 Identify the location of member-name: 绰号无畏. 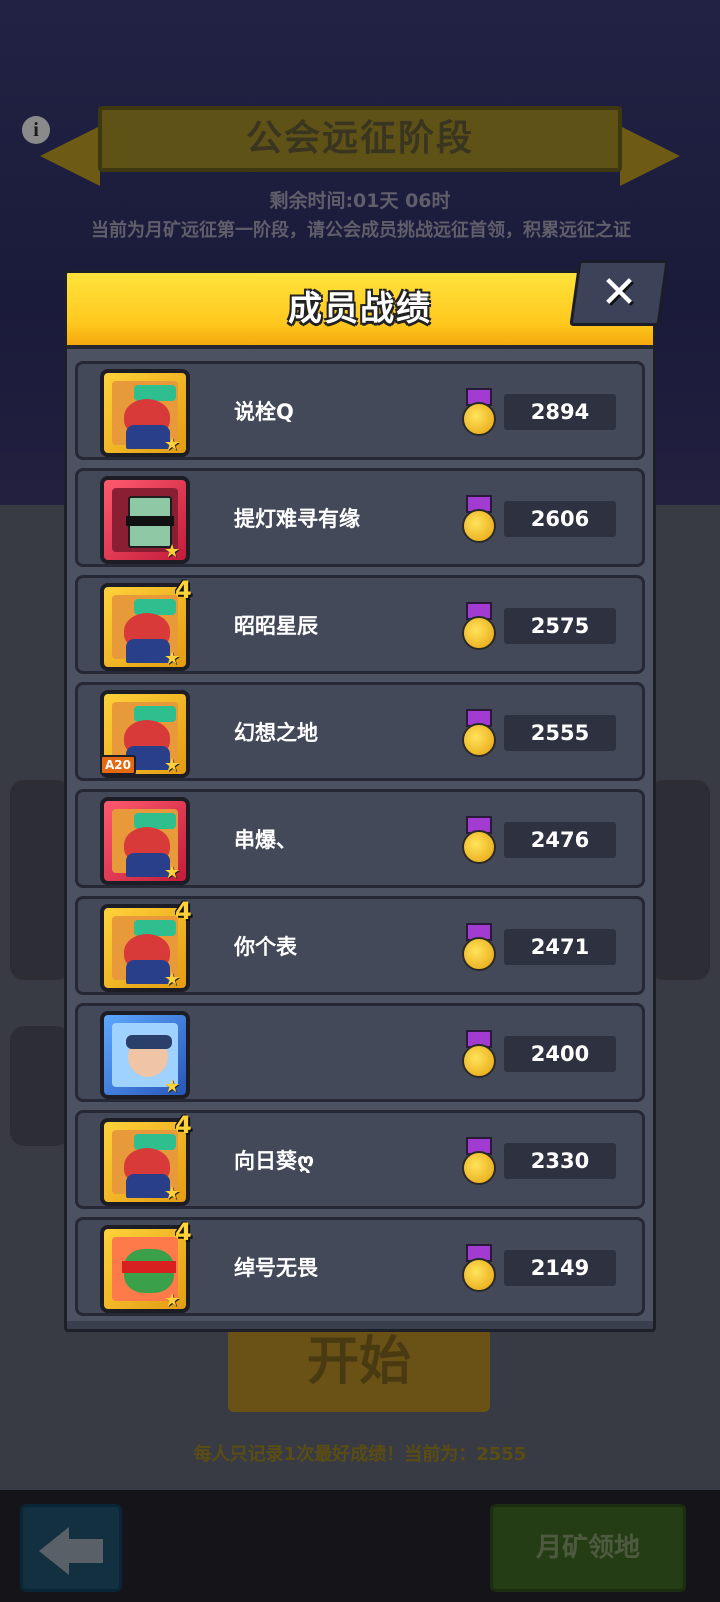
(276, 1268).